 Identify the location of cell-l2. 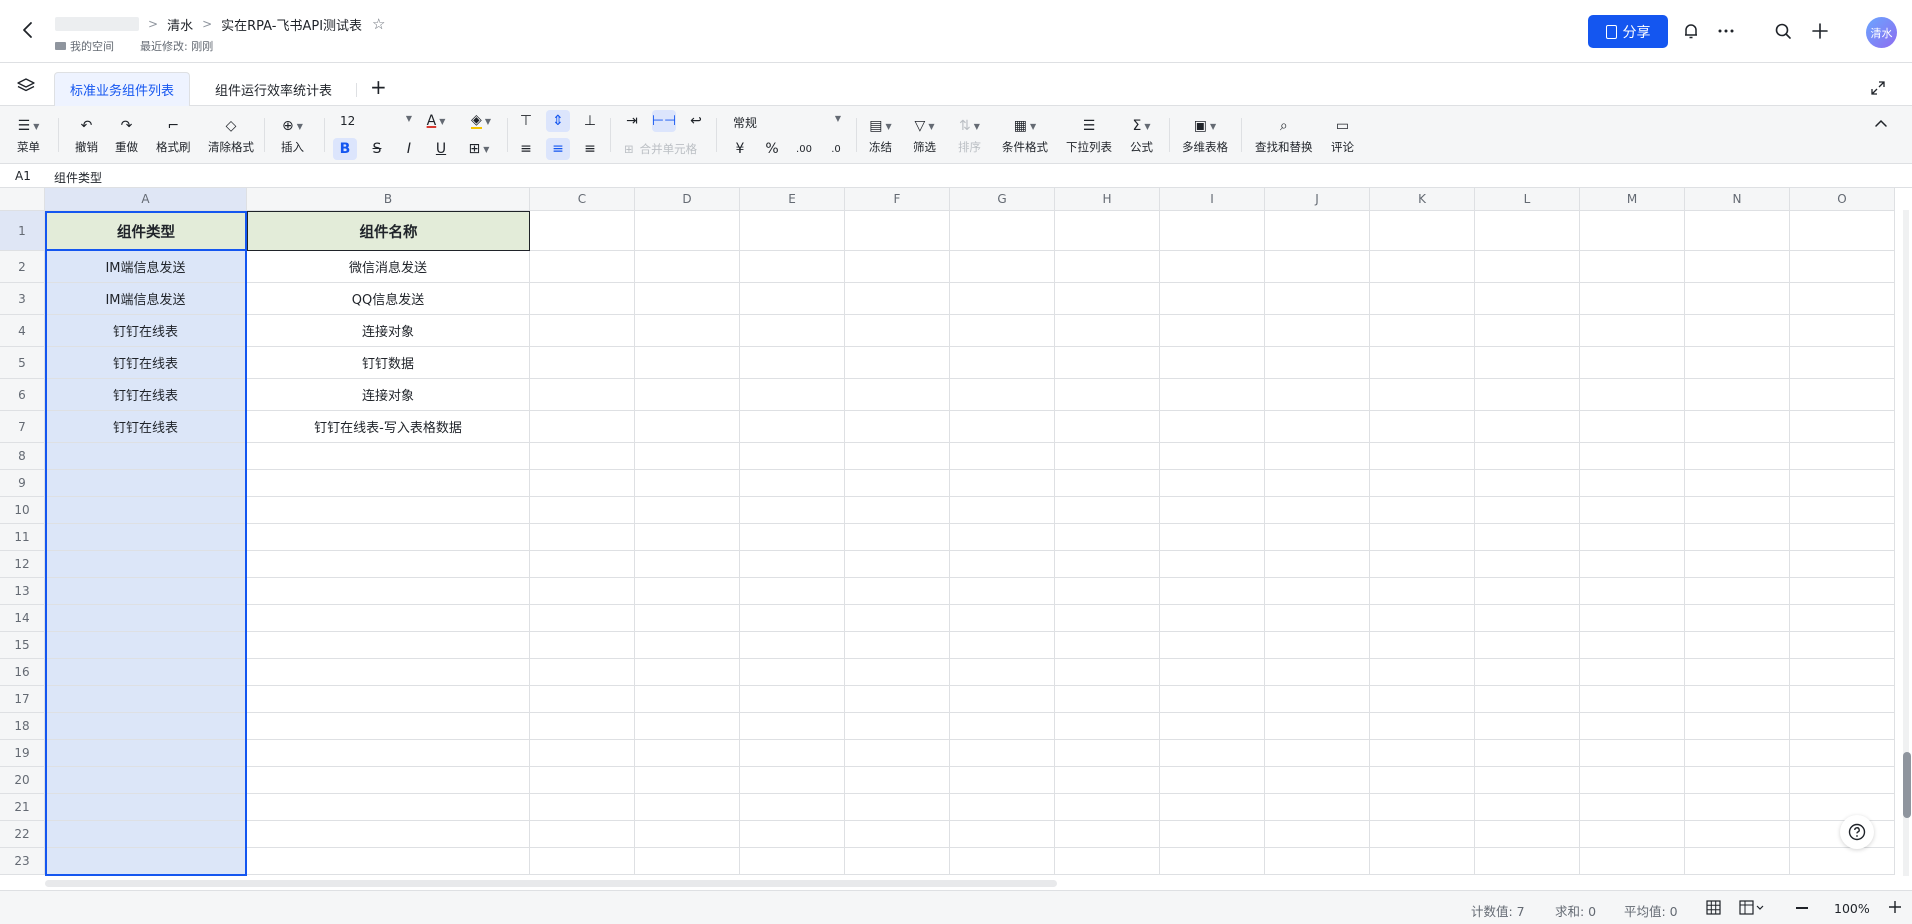
(1527, 267).